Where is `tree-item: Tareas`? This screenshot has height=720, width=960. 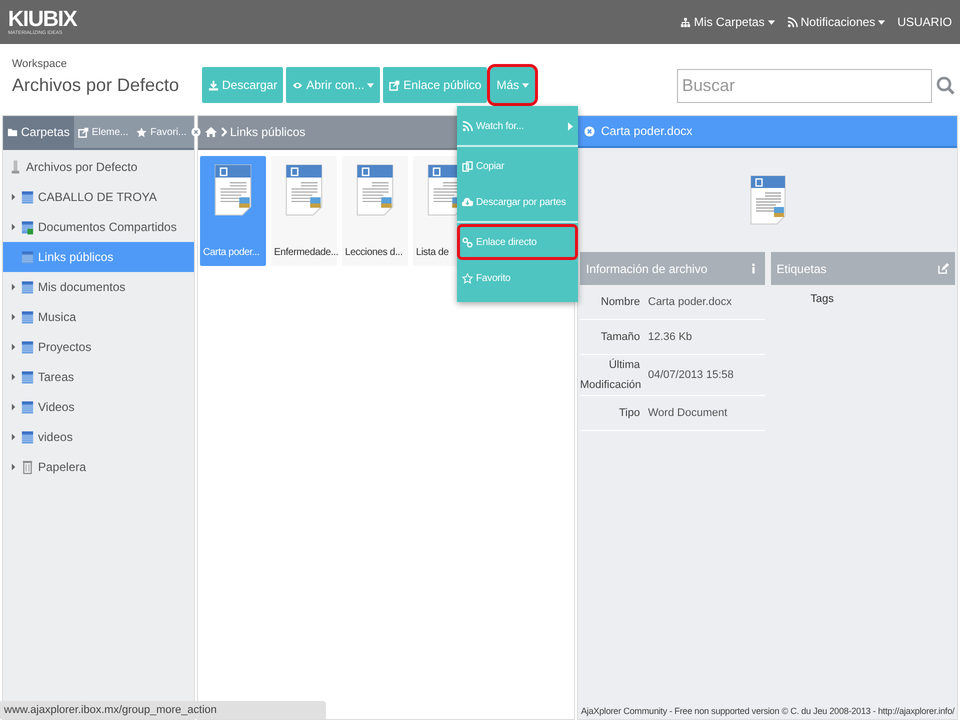
tree-item: Tareas is located at coordinates (98, 377).